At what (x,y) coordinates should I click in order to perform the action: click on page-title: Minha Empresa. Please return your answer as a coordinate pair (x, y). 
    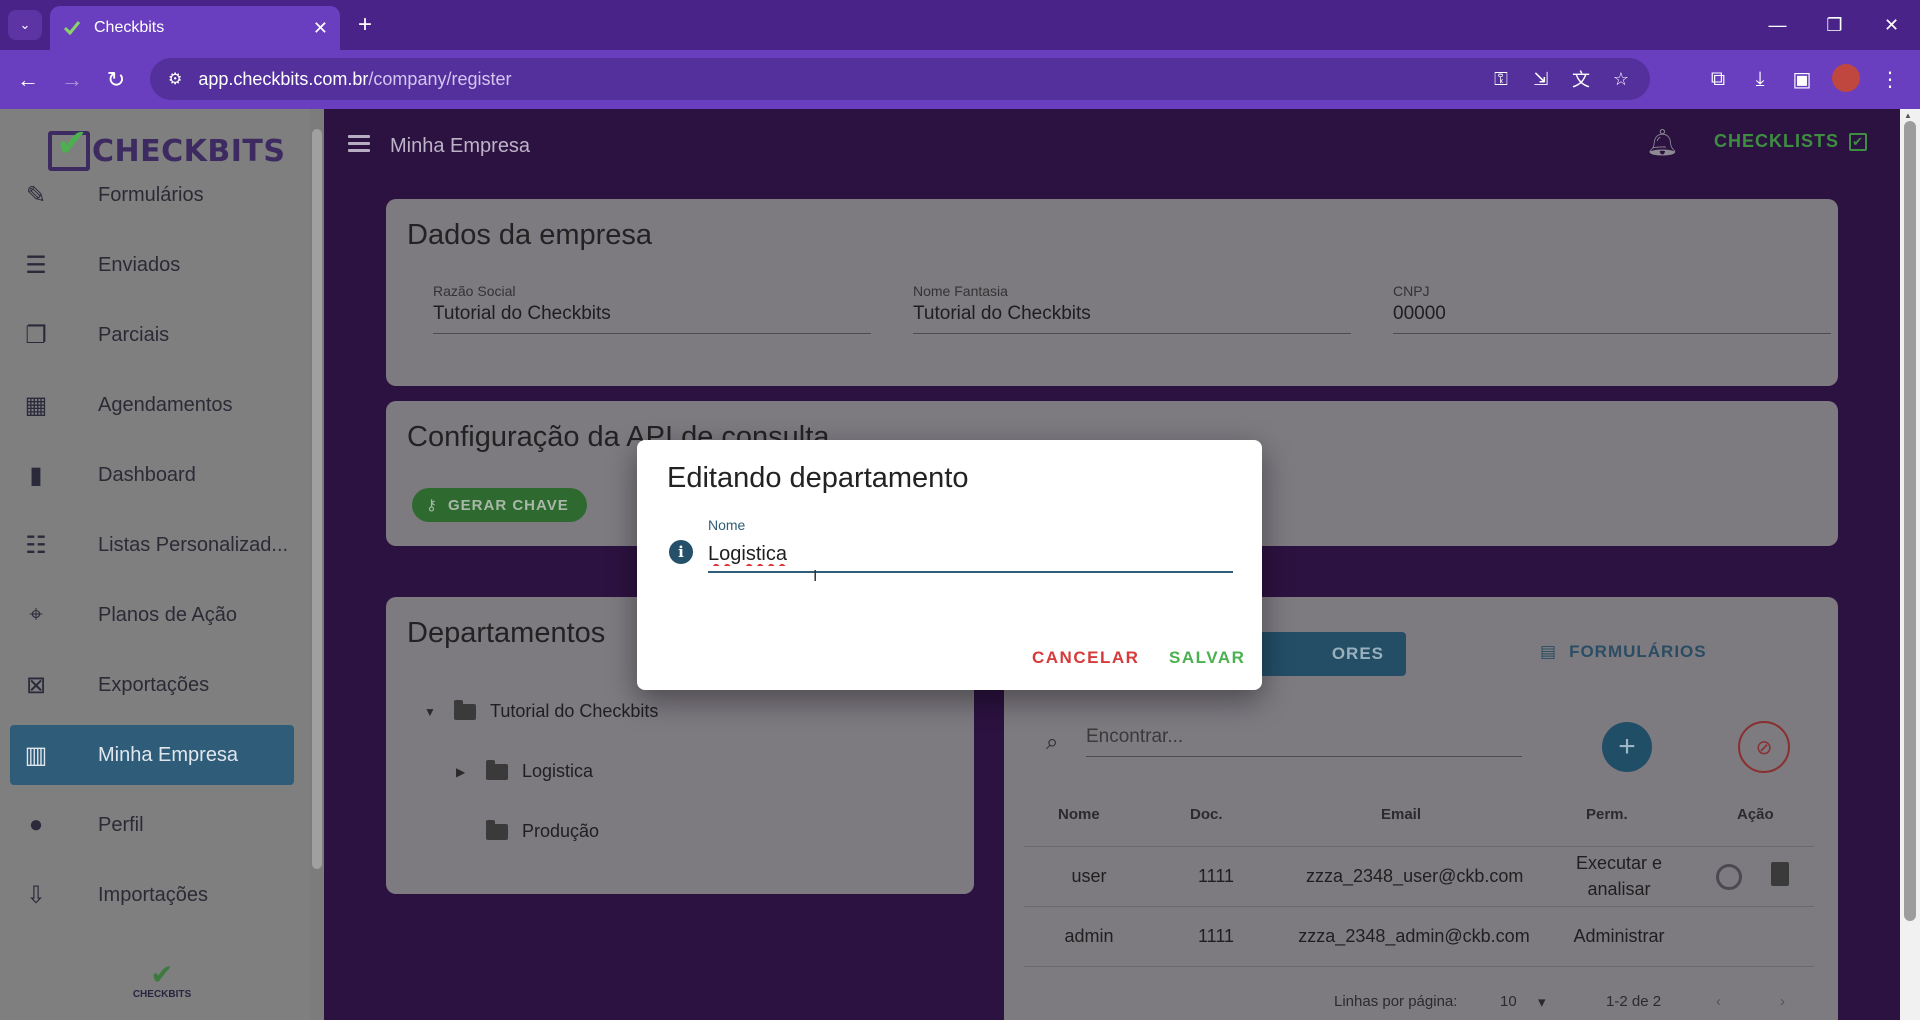
    Looking at the image, I should click on (460, 146).